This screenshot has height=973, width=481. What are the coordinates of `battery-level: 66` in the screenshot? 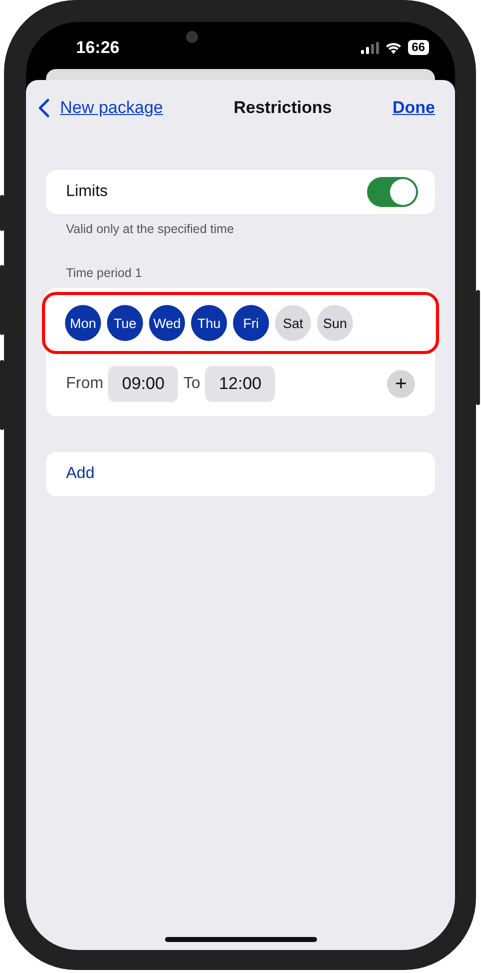 It's located at (418, 47).